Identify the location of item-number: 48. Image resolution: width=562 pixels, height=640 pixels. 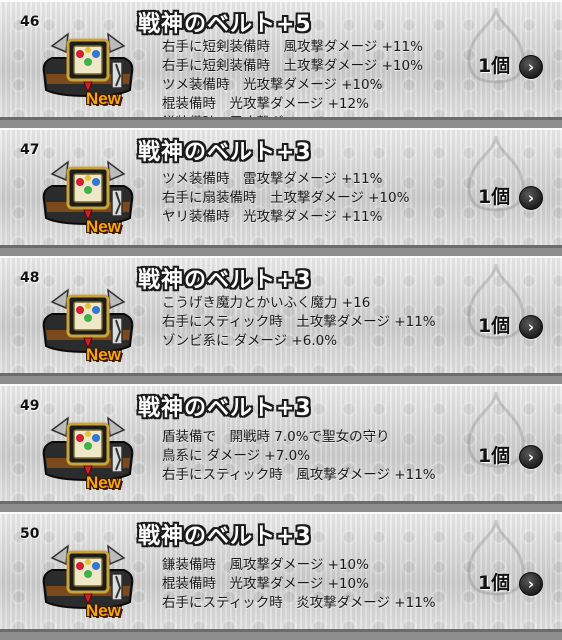
(30, 278).